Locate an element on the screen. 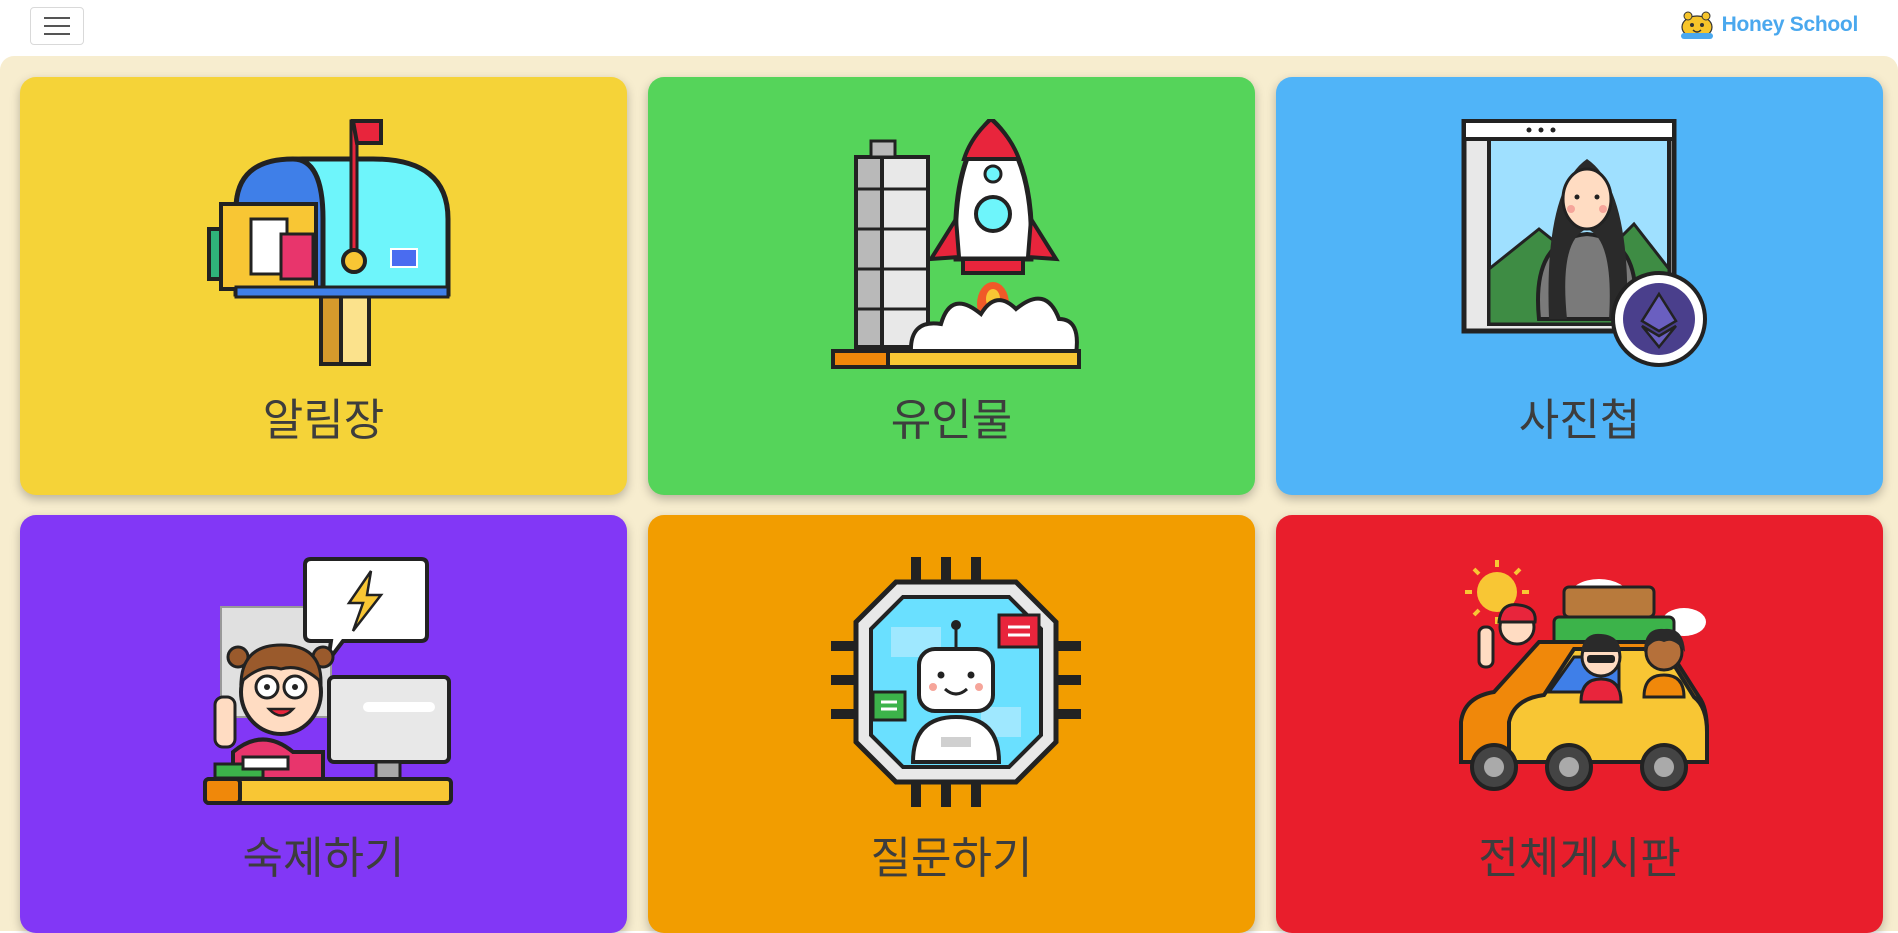  card-label: 사진첩 is located at coordinates (1579, 420).